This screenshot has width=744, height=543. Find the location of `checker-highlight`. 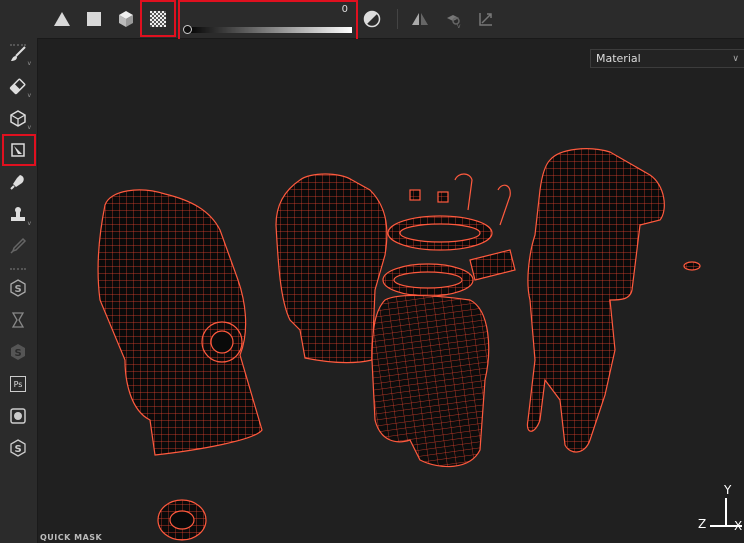

checker-highlight is located at coordinates (158, 18).